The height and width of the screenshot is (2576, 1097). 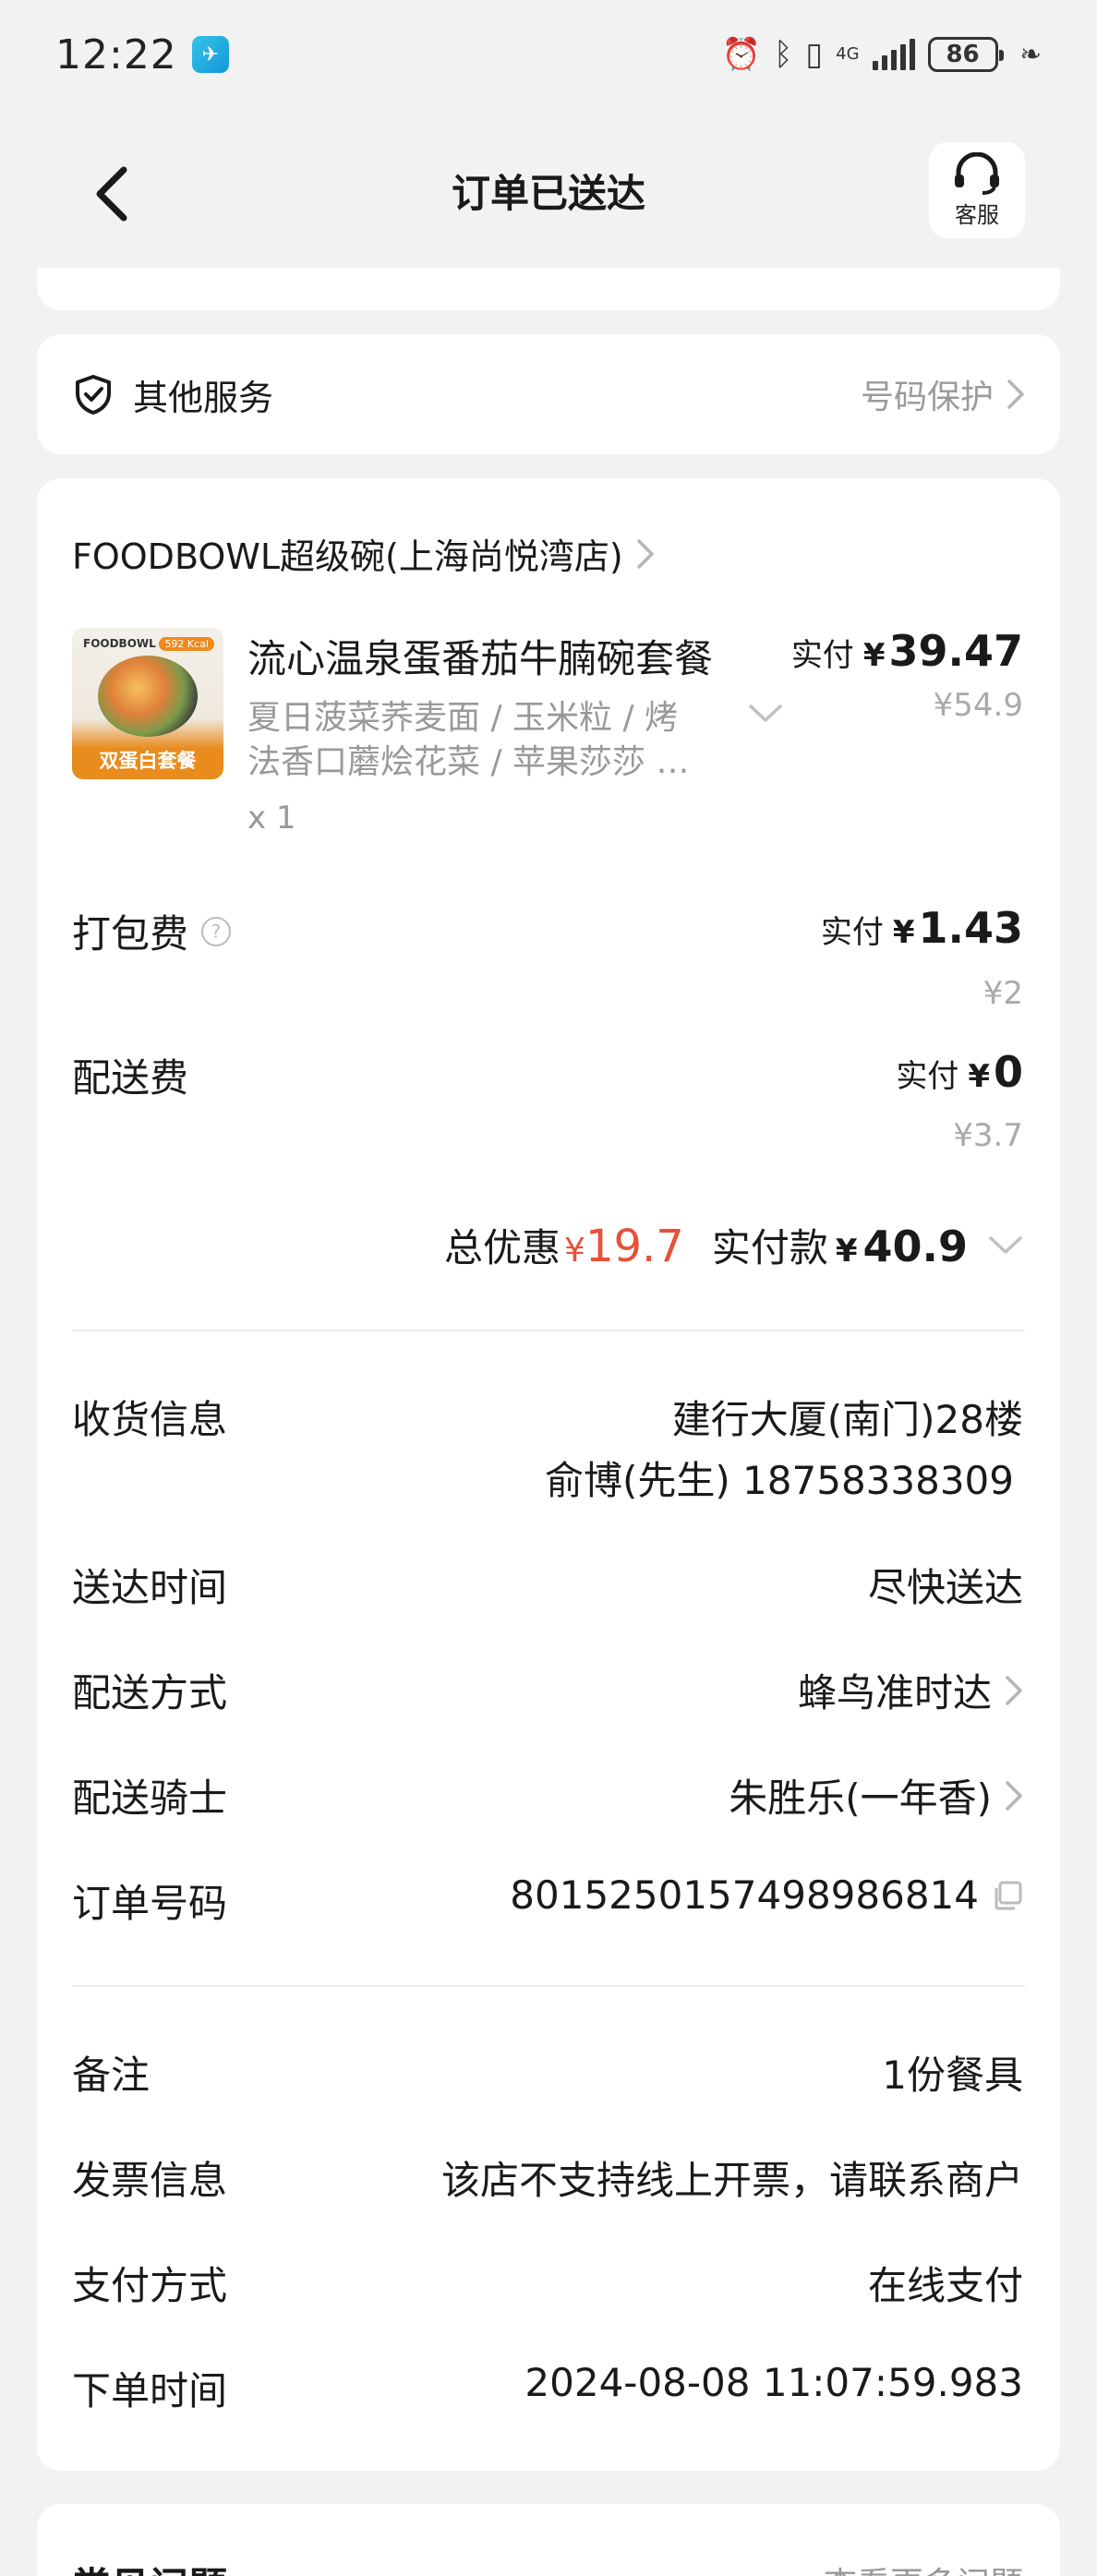 I want to click on faq-title: 常见问题, so click(x=150, y=2566).